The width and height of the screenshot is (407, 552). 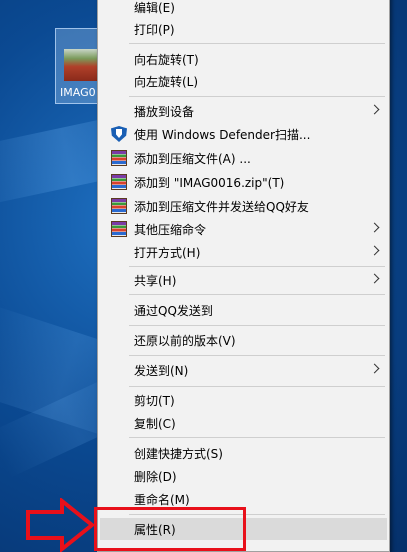 I want to click on highlight-box-annotation, so click(x=170, y=529).